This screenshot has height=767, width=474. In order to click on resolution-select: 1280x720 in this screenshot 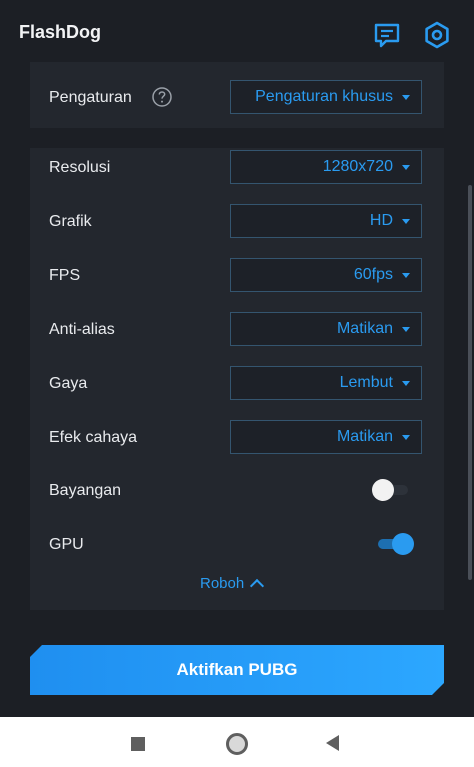, I will do `click(326, 167)`.